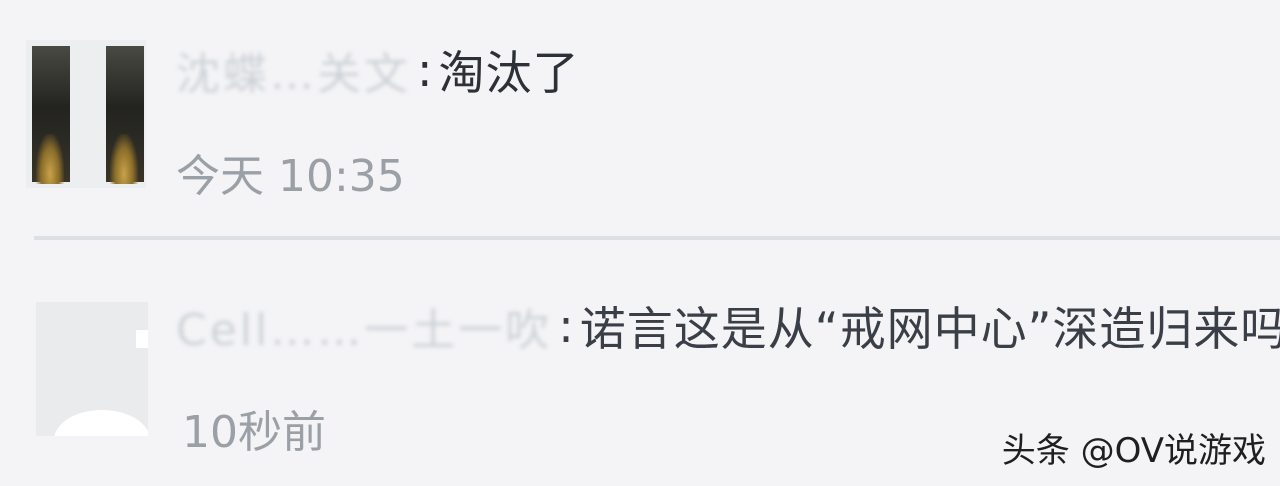 The height and width of the screenshot is (486, 1280). What do you see at coordinates (293, 70) in the screenshot?
I see `username: 沈蝶…关文` at bounding box center [293, 70].